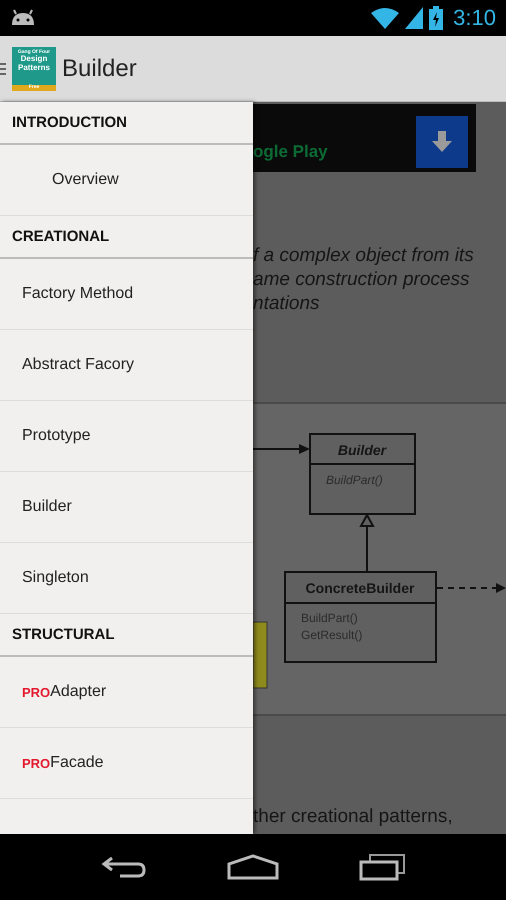  I want to click on association-arrow, so click(281, 449).